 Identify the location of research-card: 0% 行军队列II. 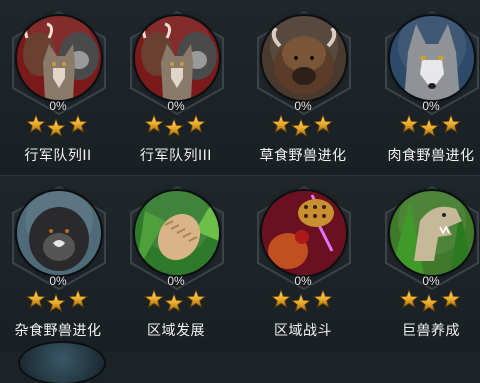
(59, 87).